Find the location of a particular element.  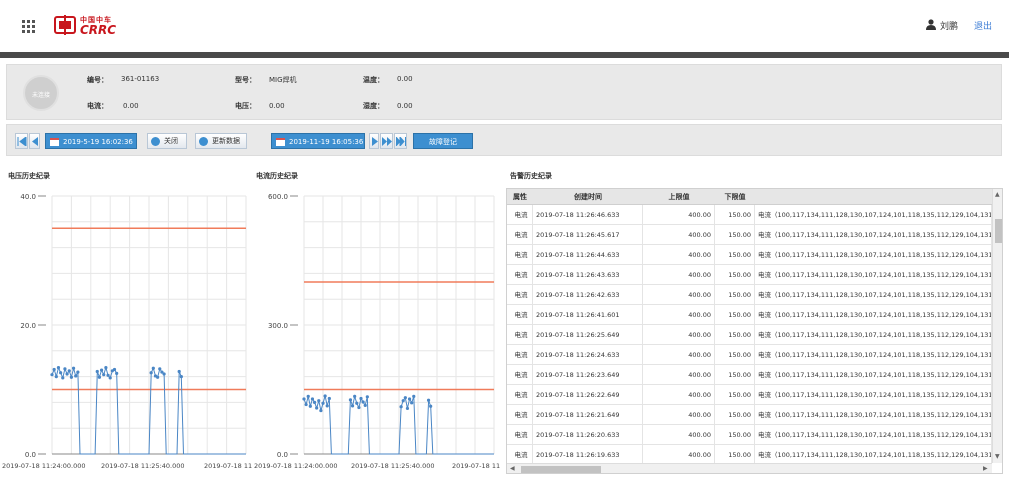

serial-value: 361-01163 is located at coordinates (140, 79).